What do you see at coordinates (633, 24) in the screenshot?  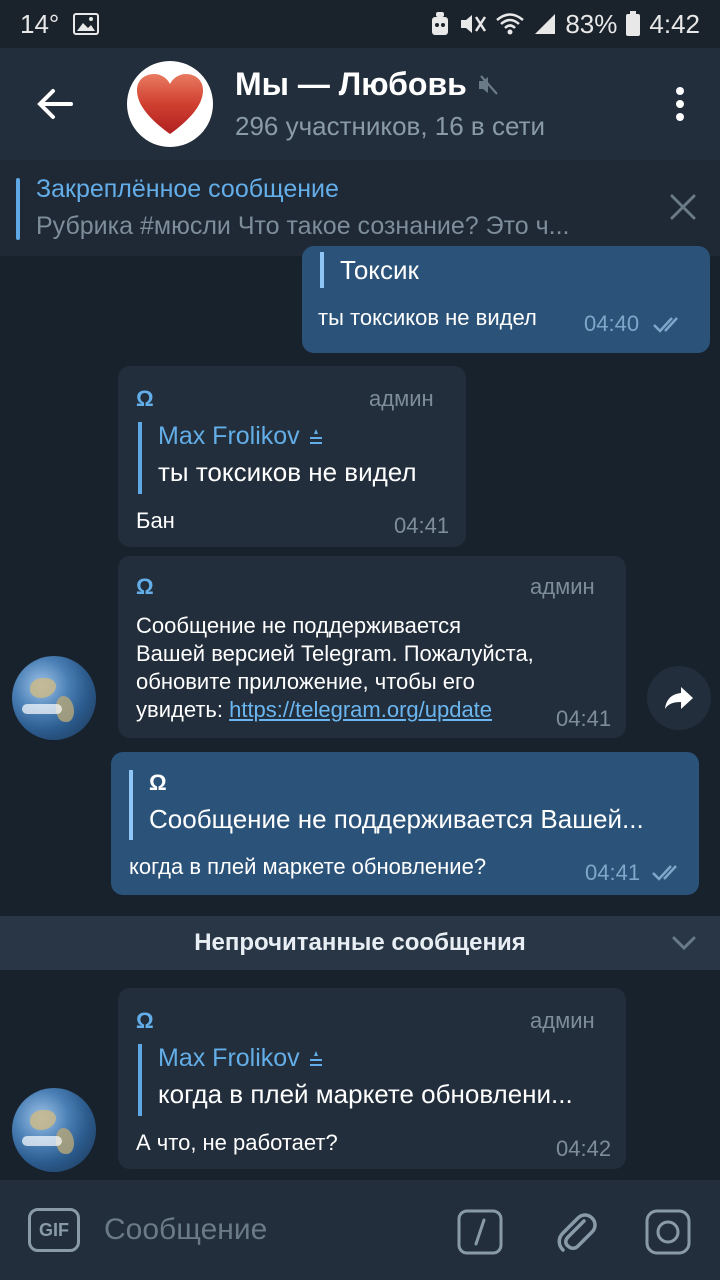 I see `battery-icon` at bounding box center [633, 24].